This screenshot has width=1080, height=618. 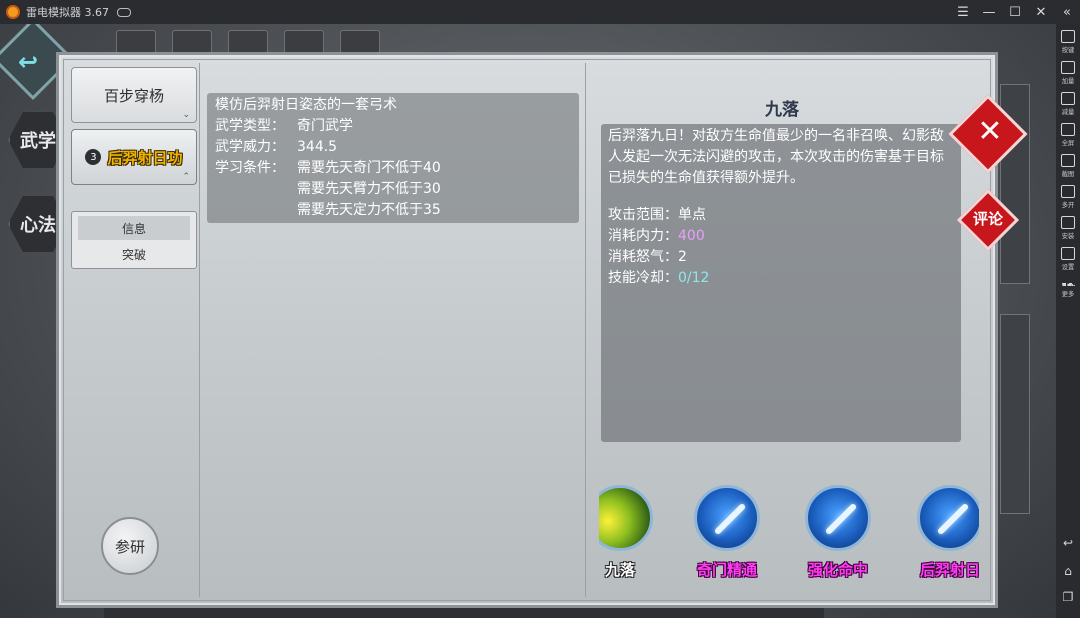 I want to click on sidebar-item-volume-up: 加量, so click(x=1068, y=73).